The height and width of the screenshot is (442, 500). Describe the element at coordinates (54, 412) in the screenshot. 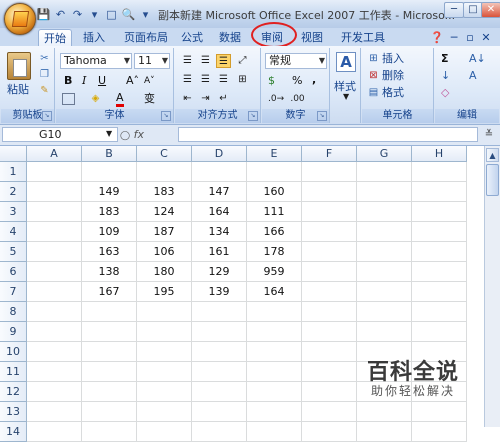

I see `cell-a13` at that location.